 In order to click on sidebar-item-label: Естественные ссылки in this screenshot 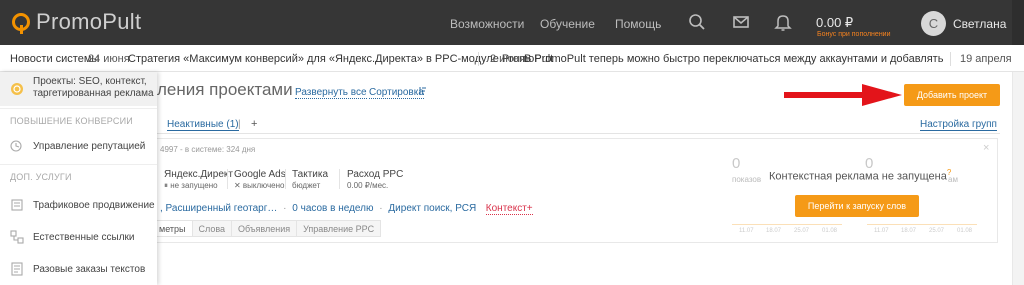, I will do `click(84, 237)`.